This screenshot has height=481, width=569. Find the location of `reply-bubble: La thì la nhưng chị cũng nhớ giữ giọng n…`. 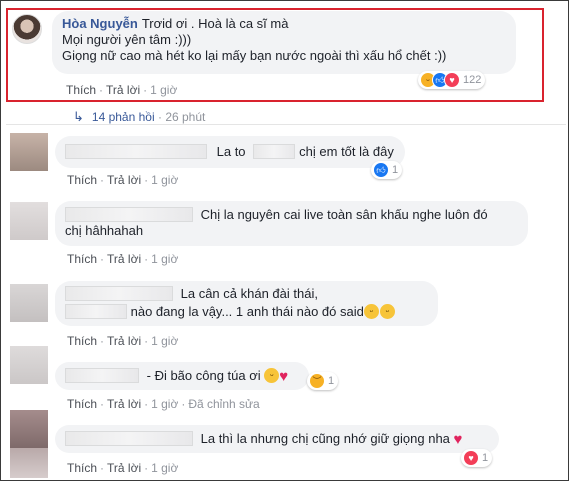

reply-bubble: La thì la nhưng chị cũng nhớ giữ giọng n… is located at coordinates (277, 439).